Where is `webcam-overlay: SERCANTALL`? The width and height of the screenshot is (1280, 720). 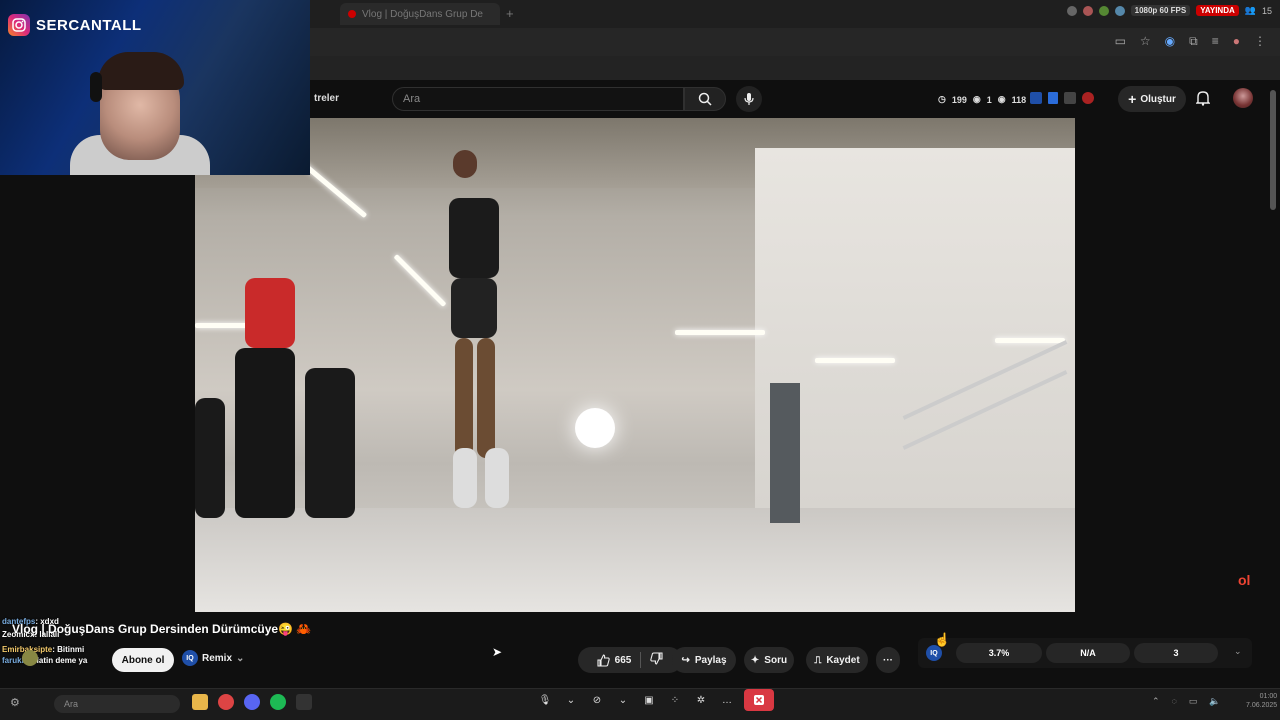 webcam-overlay: SERCANTALL is located at coordinates (155, 87).